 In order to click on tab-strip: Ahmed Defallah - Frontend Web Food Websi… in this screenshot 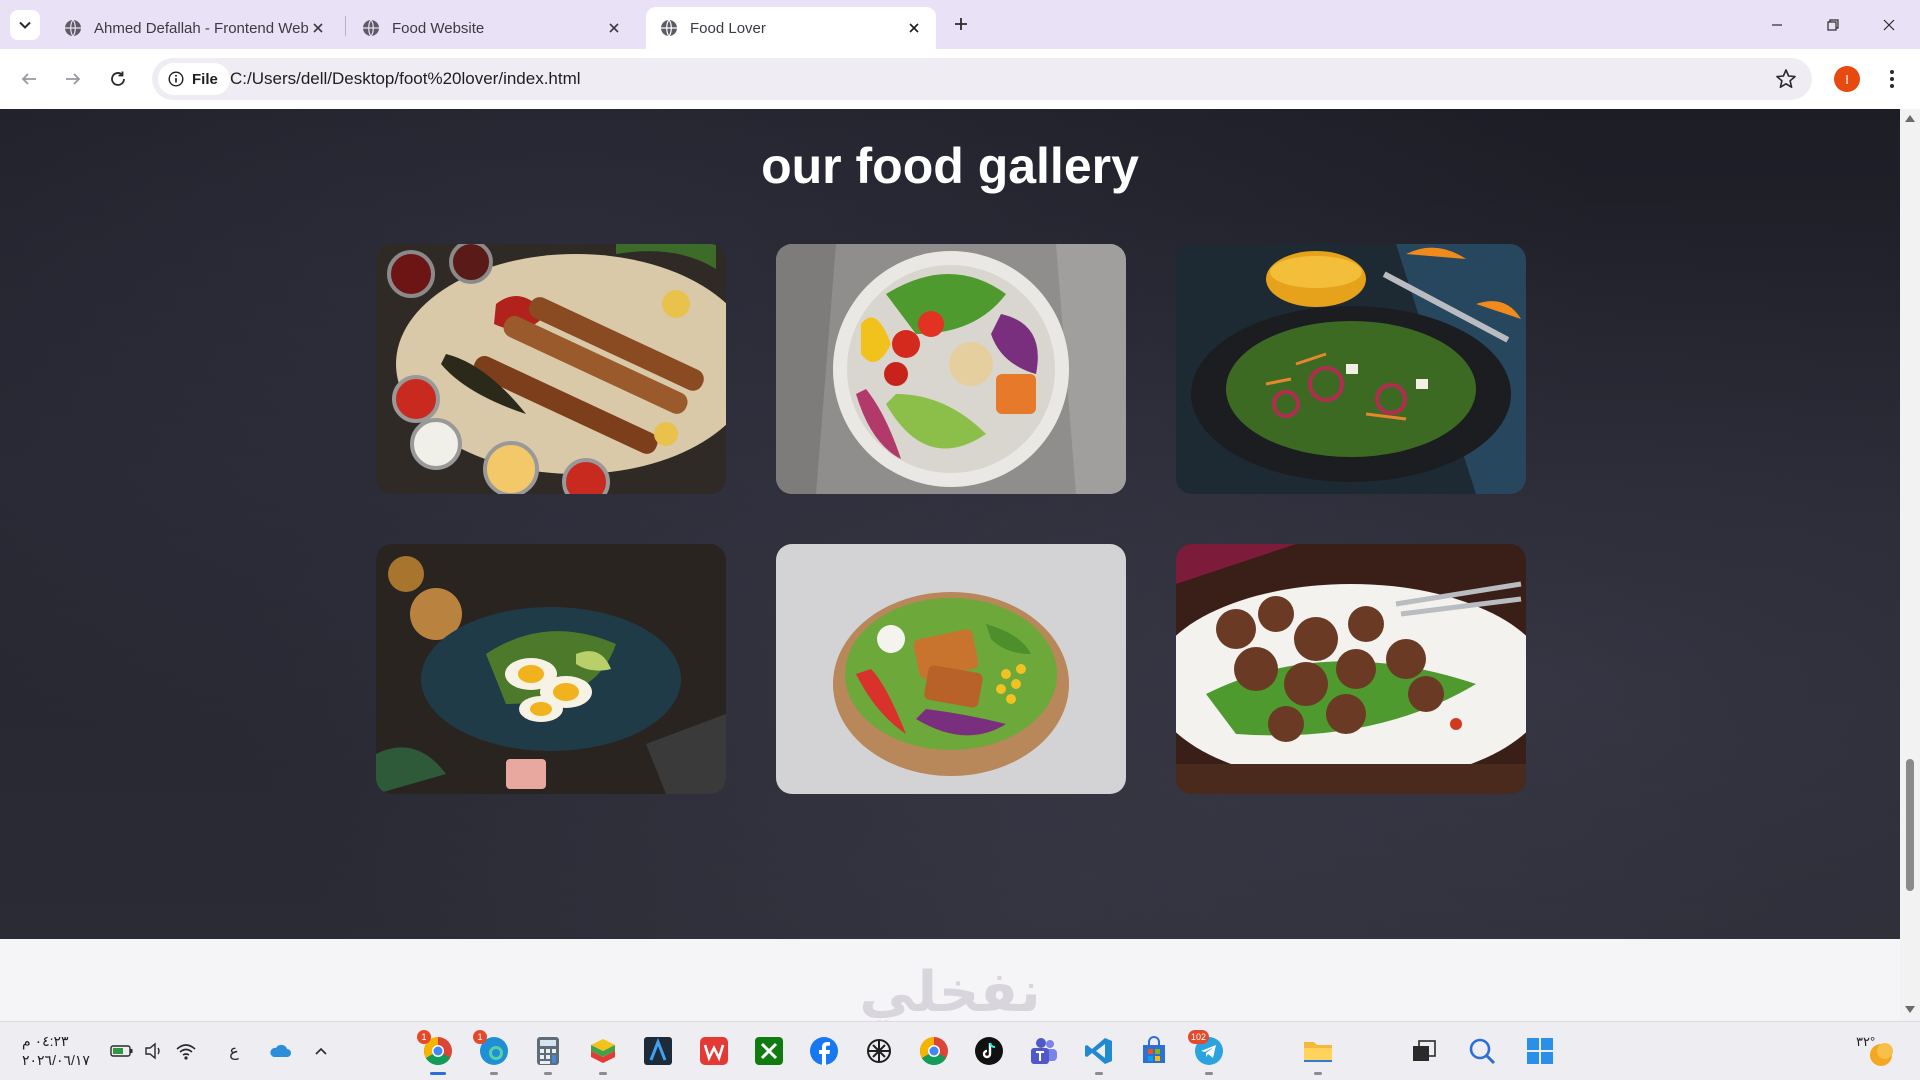, I will do `click(960, 24)`.